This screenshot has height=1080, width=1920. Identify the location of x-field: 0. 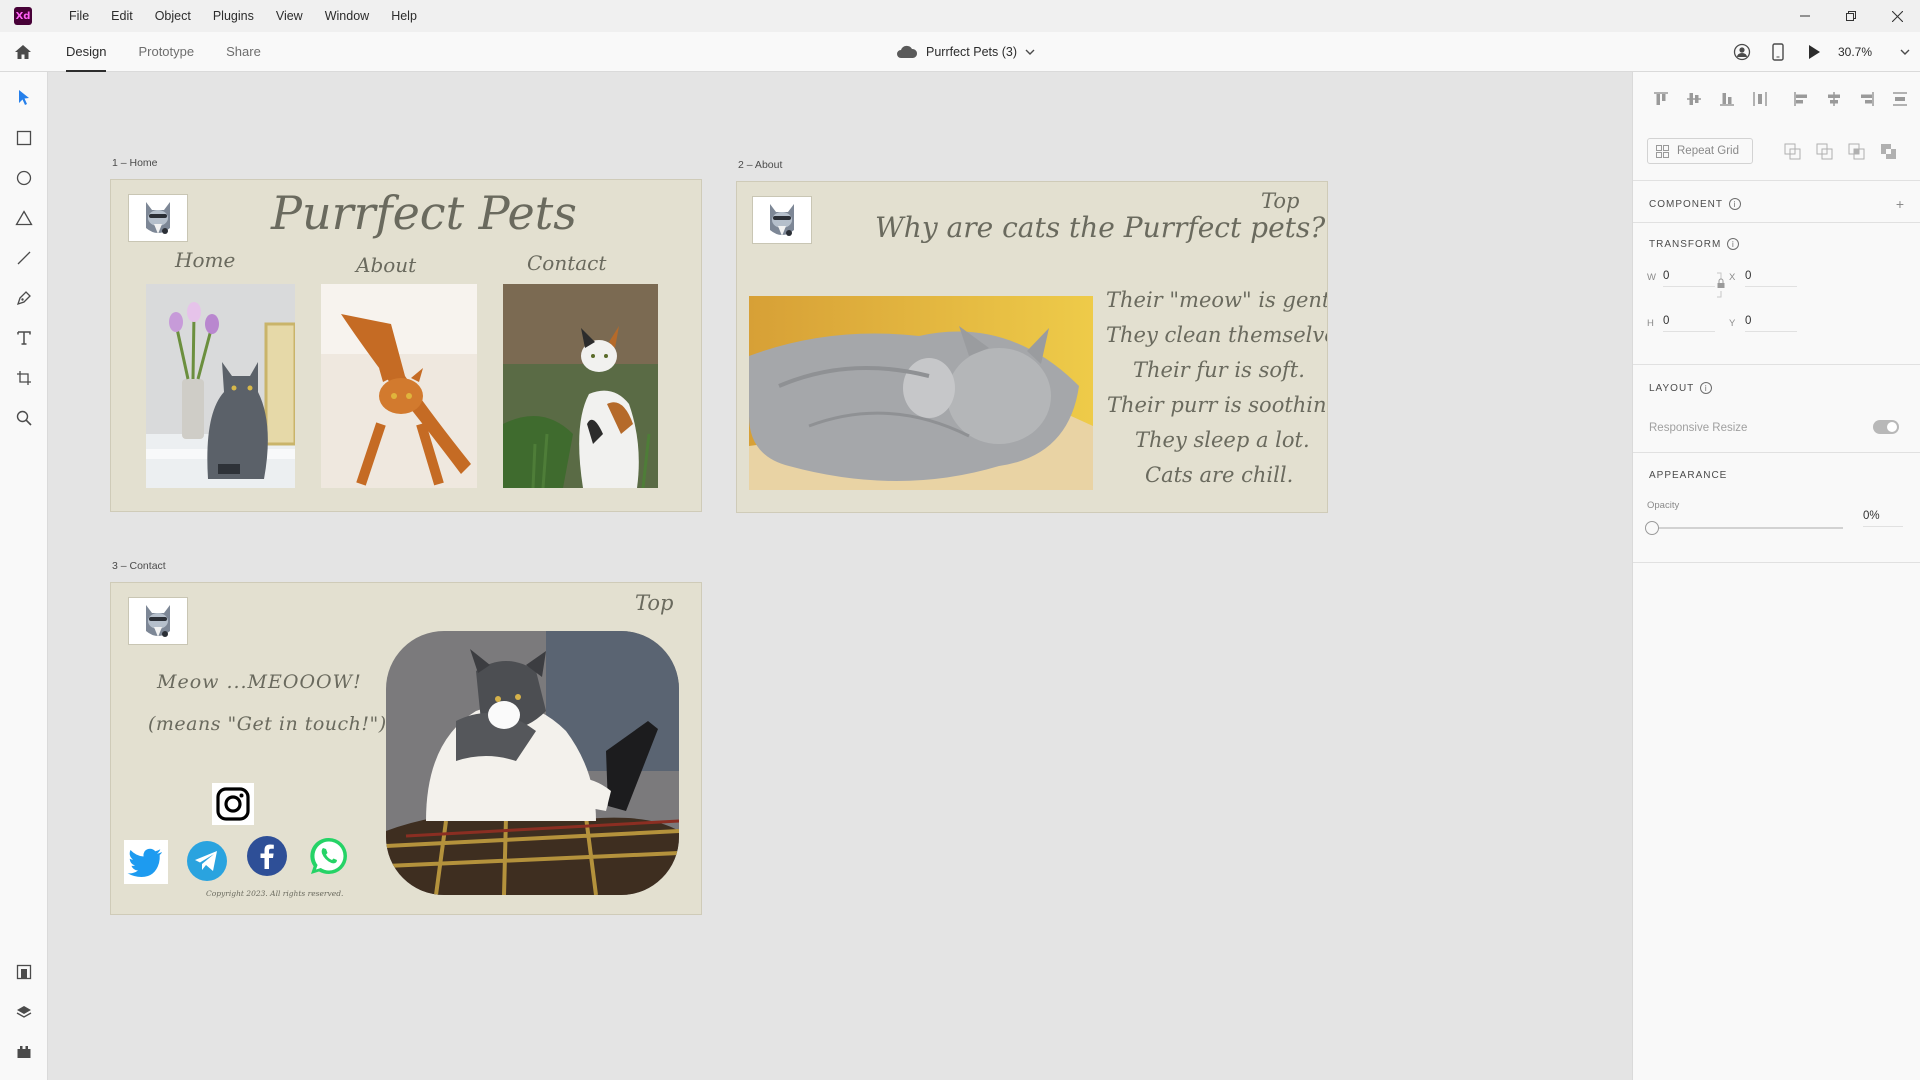
(1771, 278).